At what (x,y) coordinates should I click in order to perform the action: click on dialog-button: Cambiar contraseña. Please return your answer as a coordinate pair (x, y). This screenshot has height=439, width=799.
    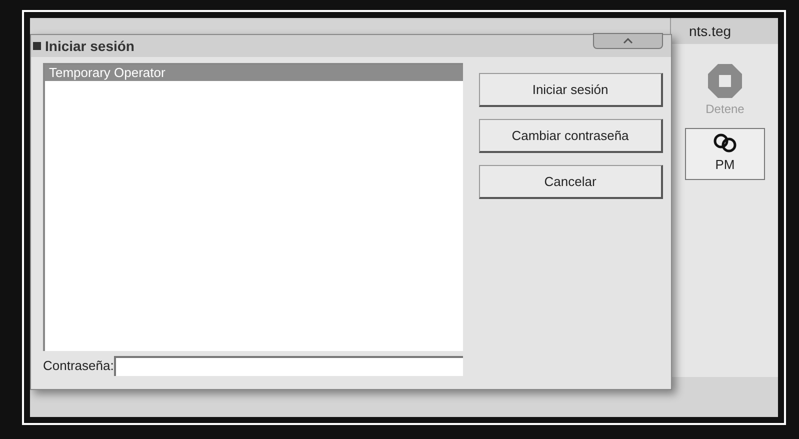
    Looking at the image, I should click on (570, 136).